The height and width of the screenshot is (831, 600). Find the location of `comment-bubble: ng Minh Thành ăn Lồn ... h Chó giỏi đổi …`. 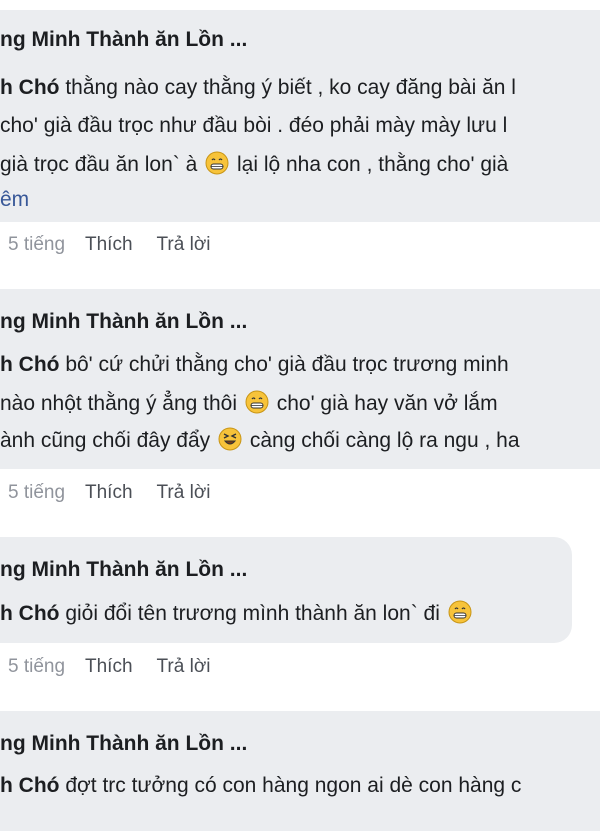

comment-bubble: ng Minh Thành ăn Lồn ... h Chó giỏi đổi … is located at coordinates (286, 590).